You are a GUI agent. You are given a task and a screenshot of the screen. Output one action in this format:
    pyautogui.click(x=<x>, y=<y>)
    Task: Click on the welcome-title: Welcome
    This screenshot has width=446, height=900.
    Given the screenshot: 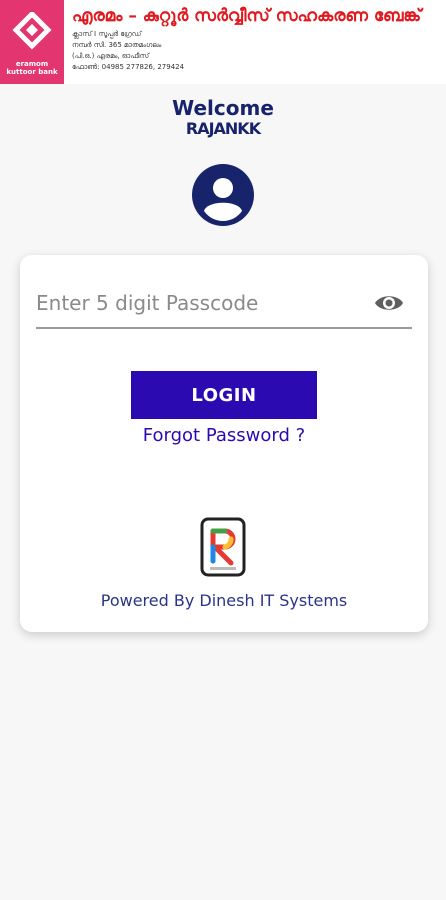 What is the action you would take?
    pyautogui.click(x=223, y=108)
    